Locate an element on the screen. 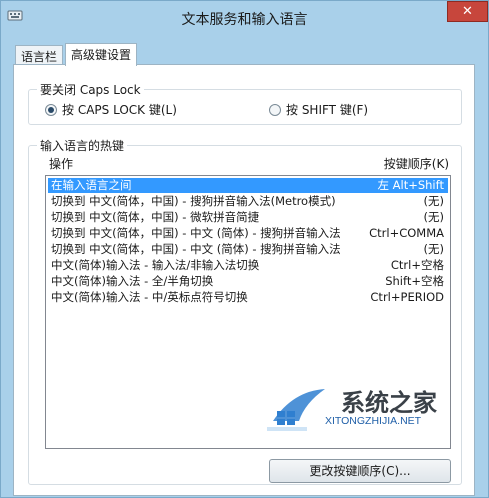 This screenshot has width=489, height=498. tab-language-bar: 语言栏 is located at coordinates (39, 55).